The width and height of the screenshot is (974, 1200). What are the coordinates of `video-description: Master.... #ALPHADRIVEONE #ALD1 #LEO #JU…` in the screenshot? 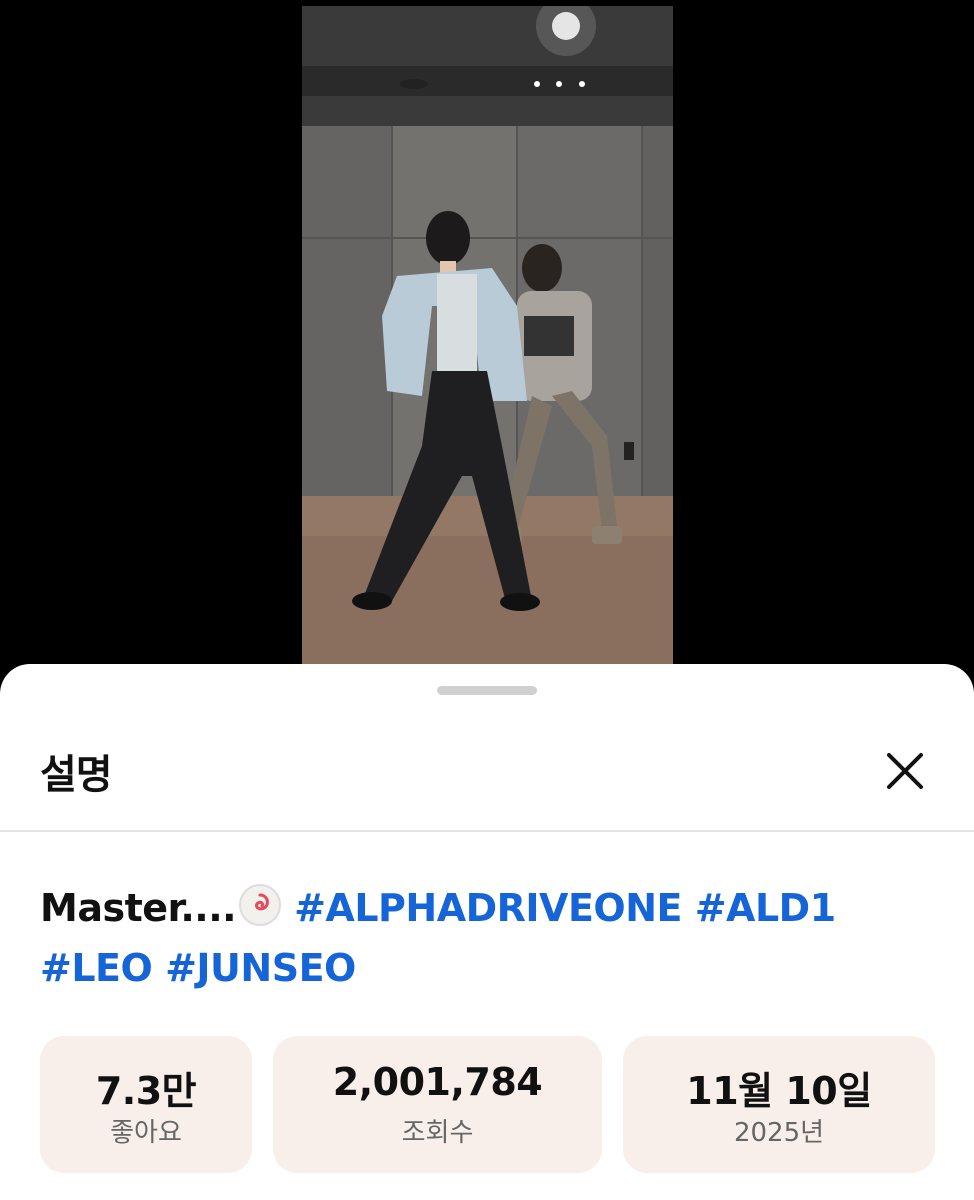 It's located at (490, 938).